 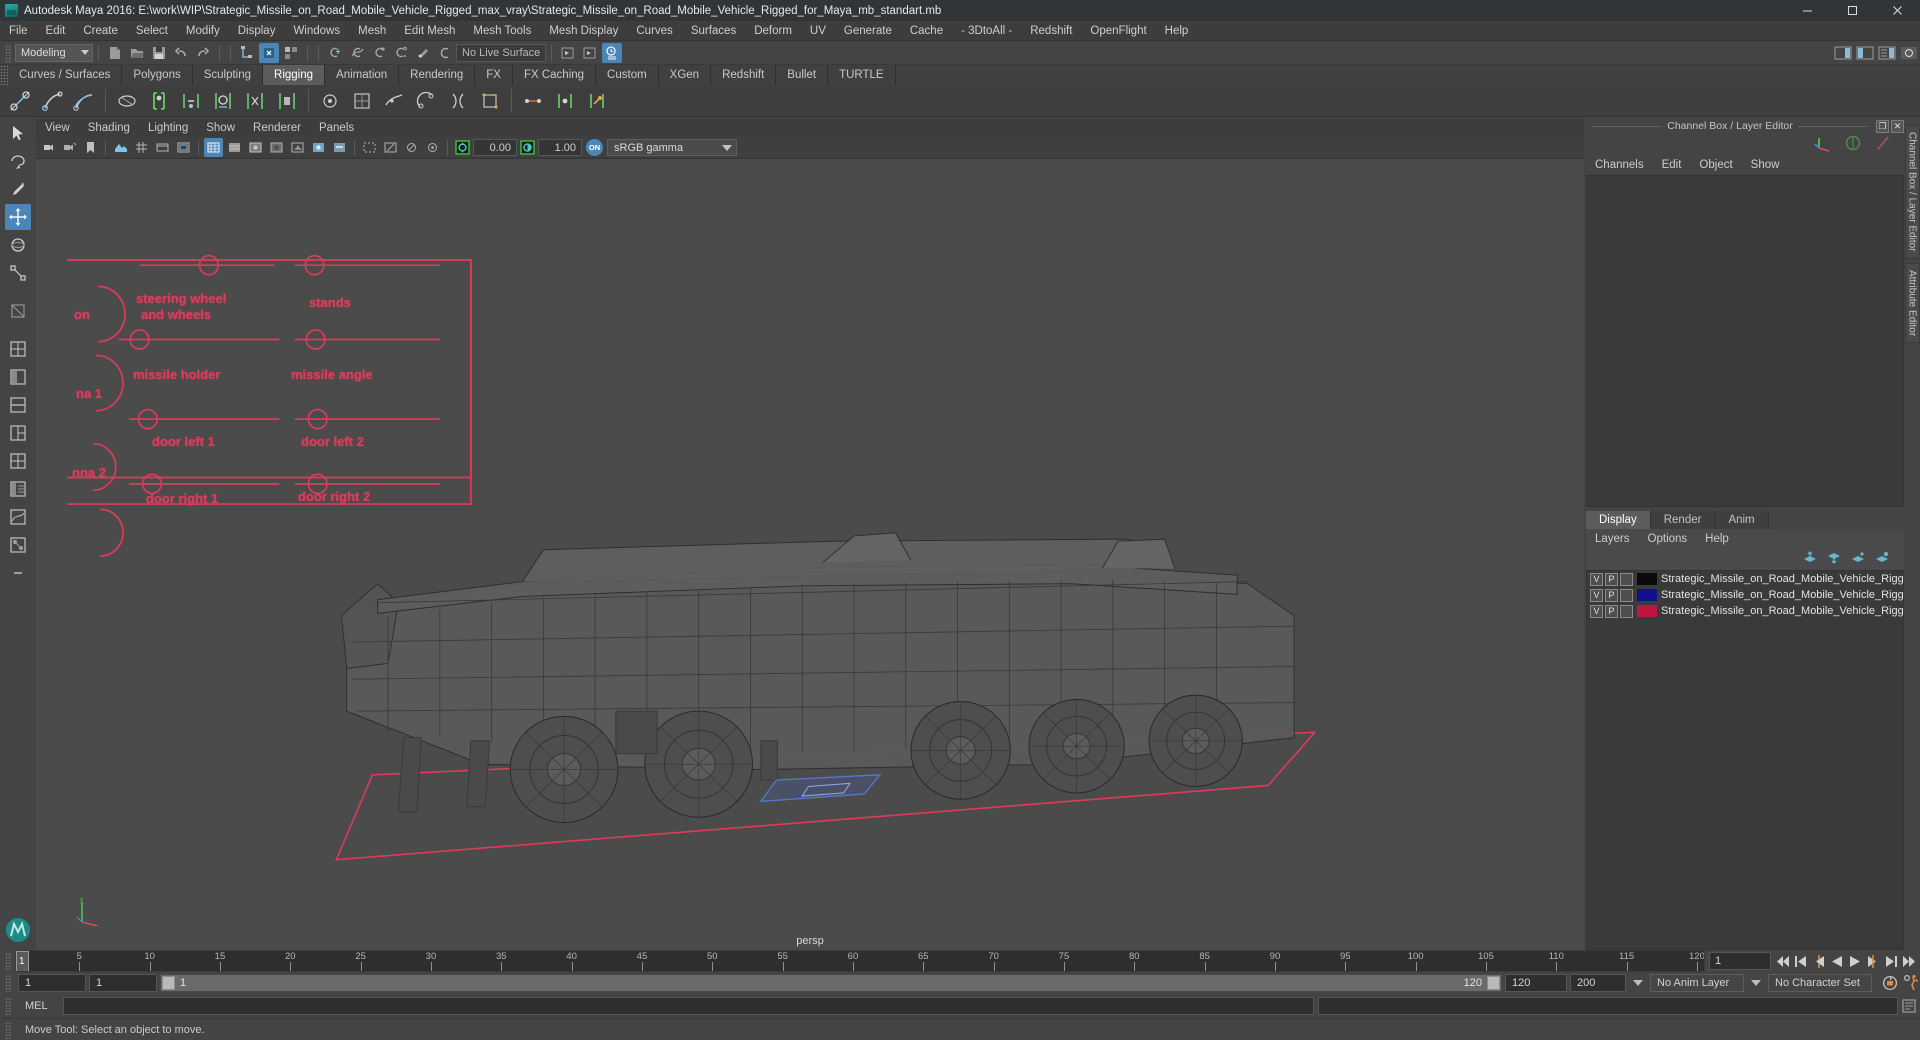 What do you see at coordinates (1912, 192) in the screenshot?
I see `vtab-channel-box-layer-editor: Channel Box / Layer Editor` at bounding box center [1912, 192].